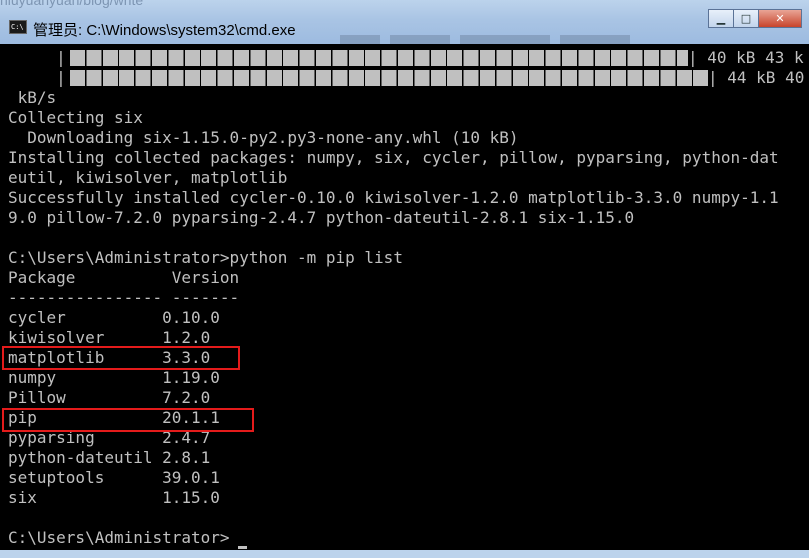  Describe the element at coordinates (242, 547) in the screenshot. I see `text-cursor` at that location.